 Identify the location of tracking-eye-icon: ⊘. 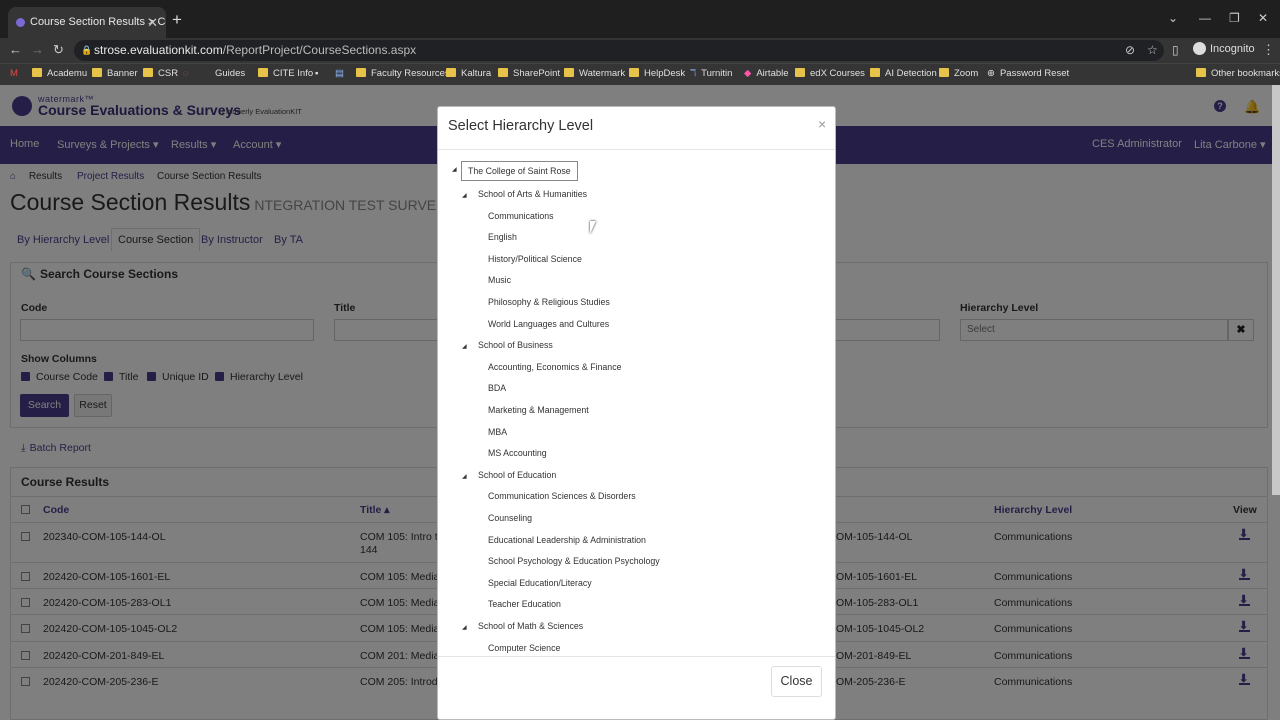
(1130, 50).